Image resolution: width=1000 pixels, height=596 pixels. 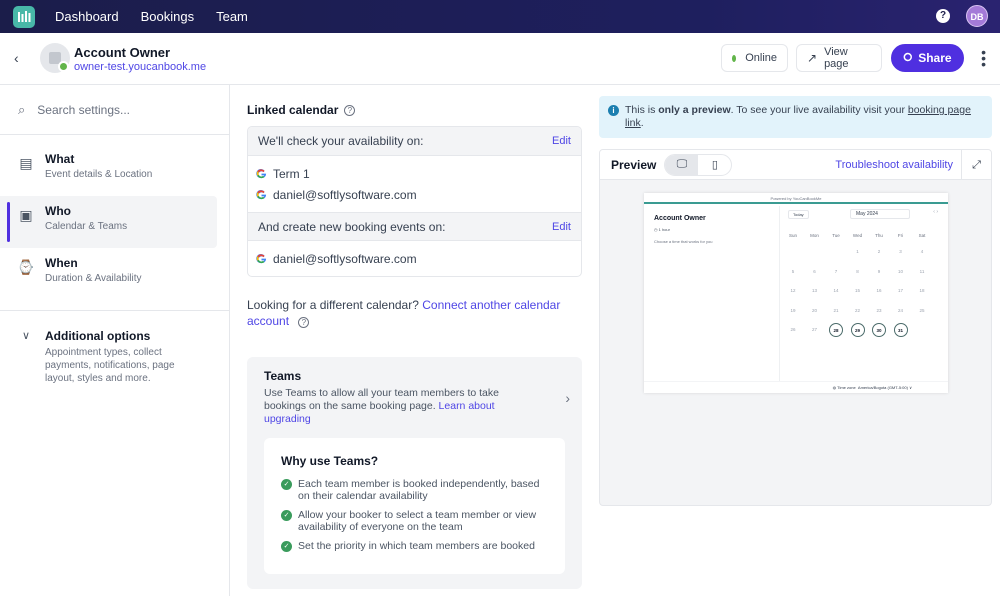 What do you see at coordinates (561, 227) in the screenshot?
I see `edit-create-link: Edit` at bounding box center [561, 227].